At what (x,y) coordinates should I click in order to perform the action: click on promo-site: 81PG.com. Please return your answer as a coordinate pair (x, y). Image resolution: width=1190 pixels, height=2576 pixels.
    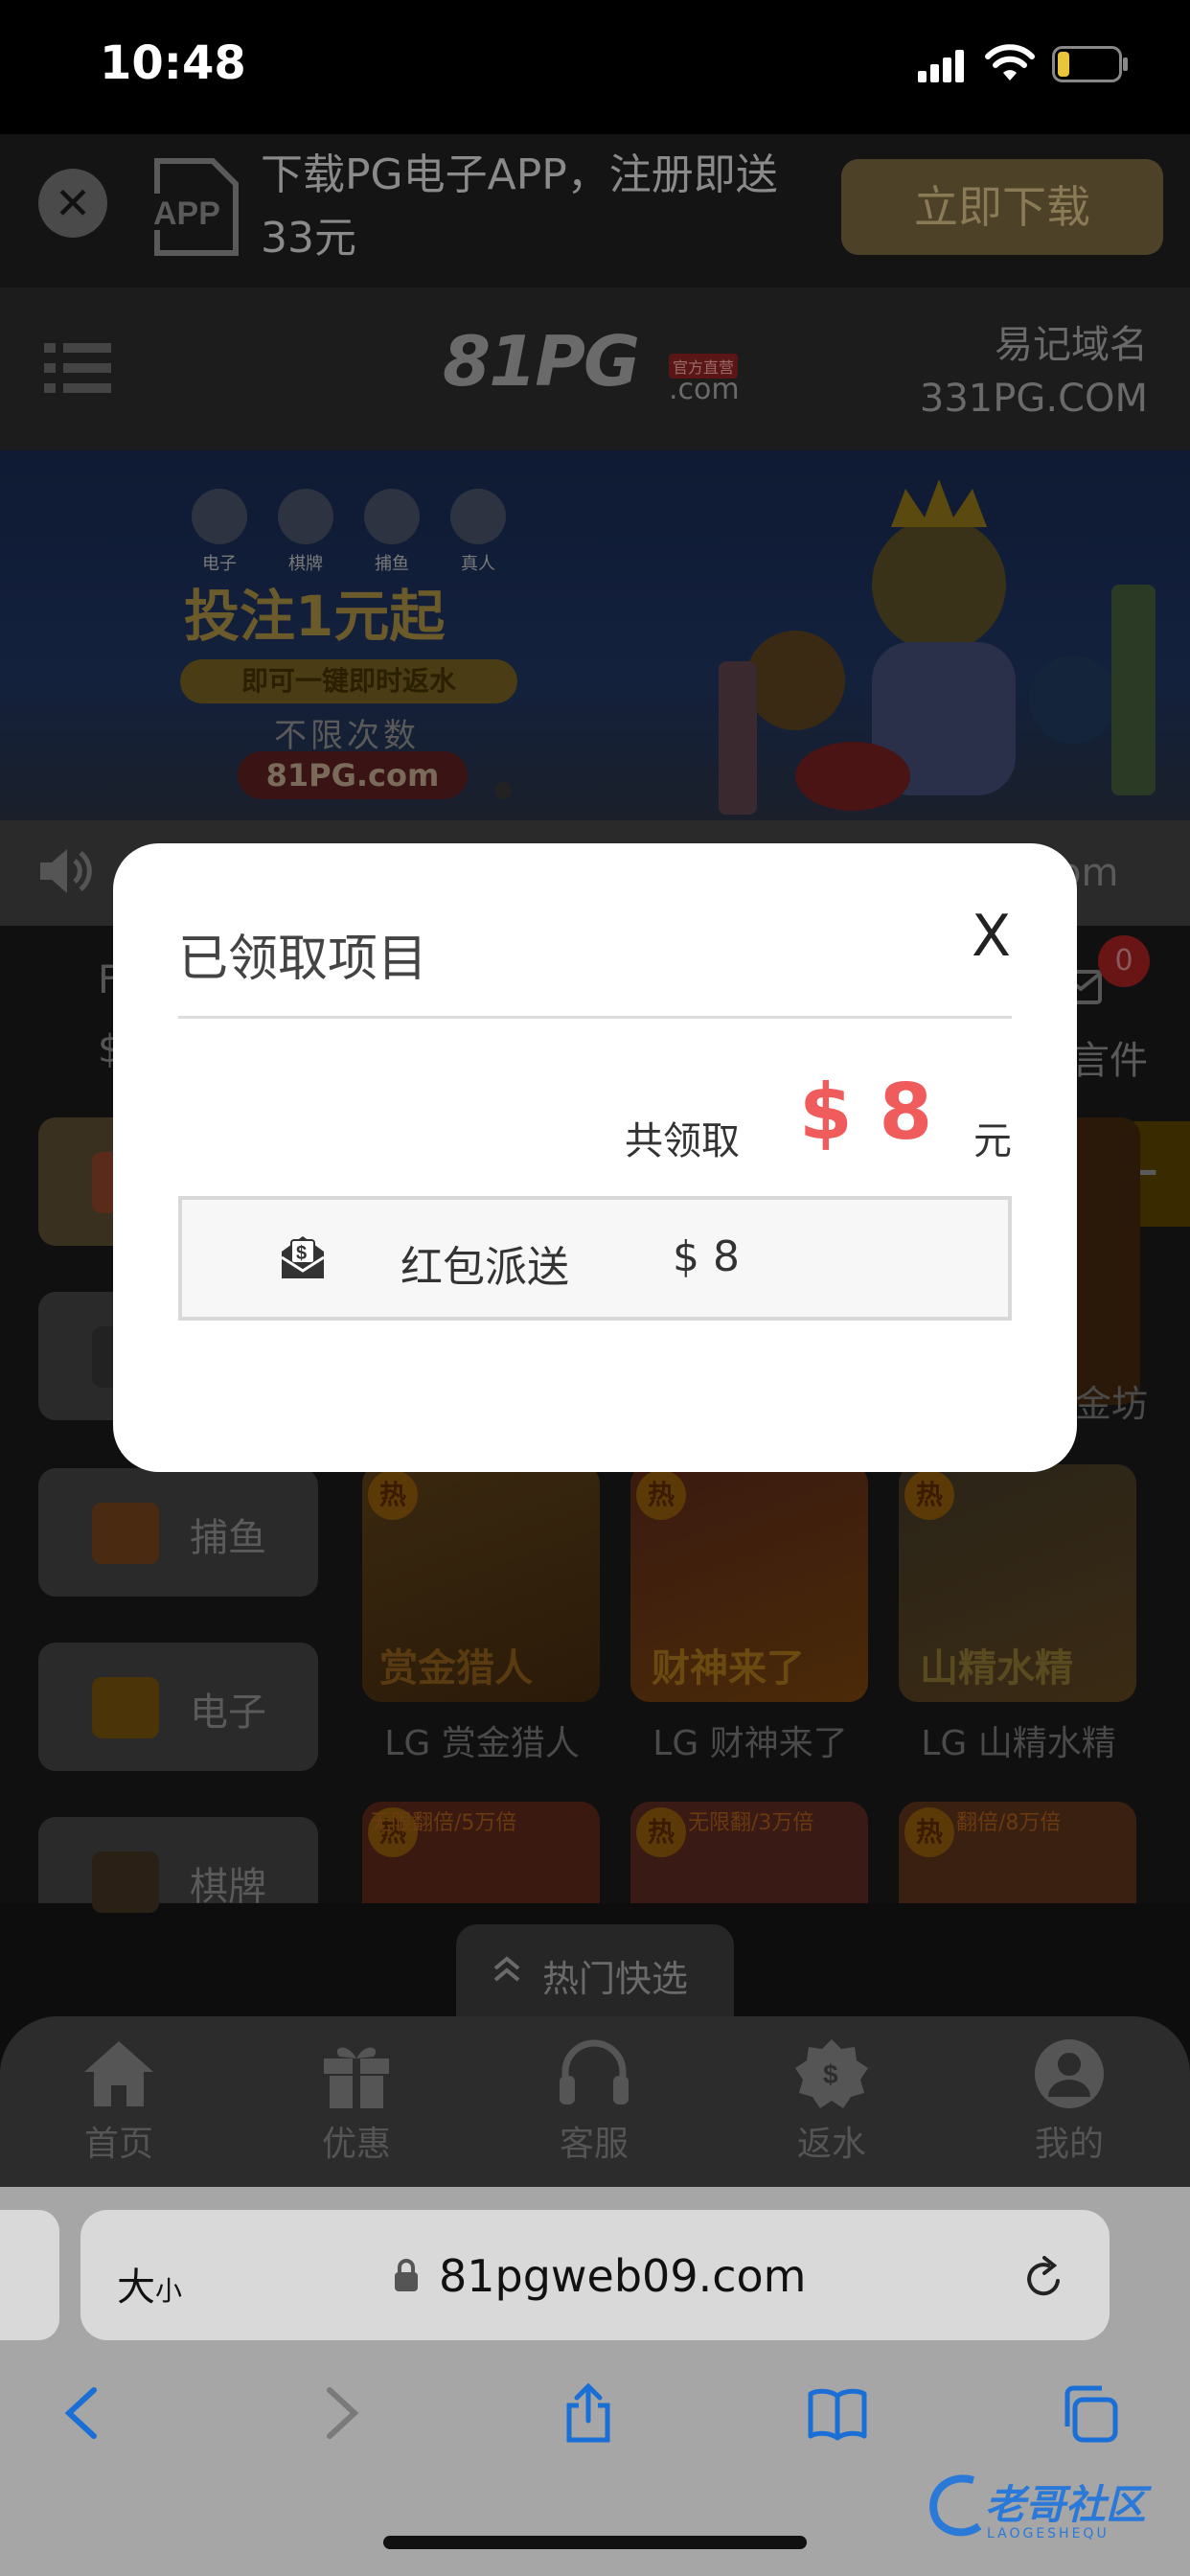
    Looking at the image, I should click on (353, 775).